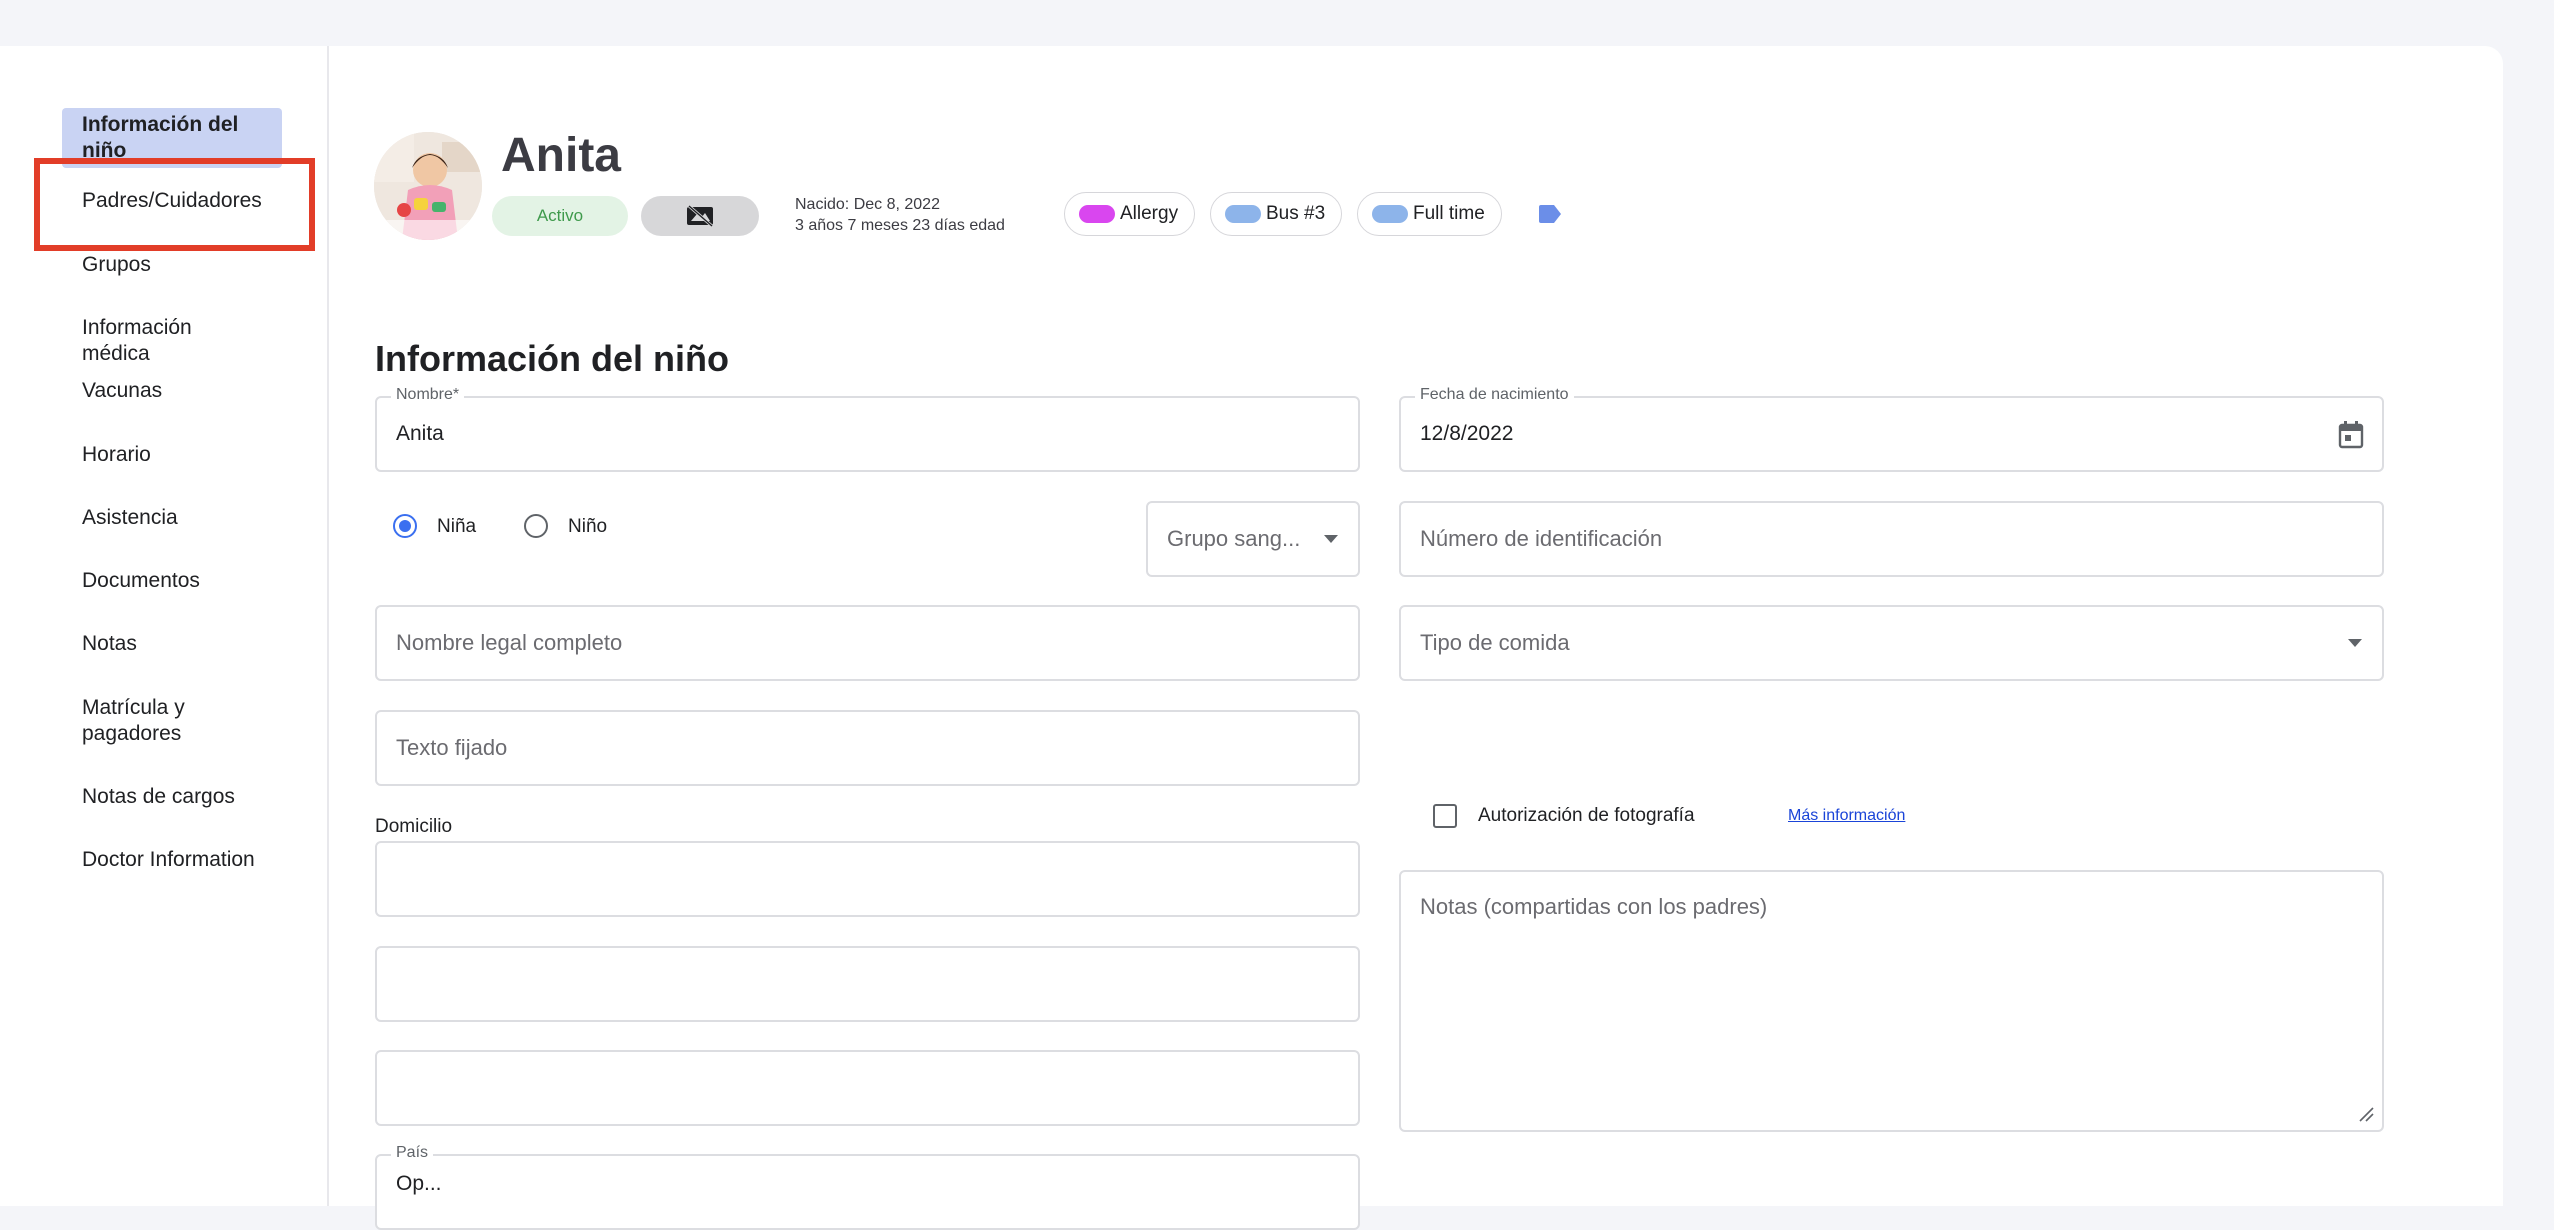  I want to click on photo-consent-checkbox, so click(1445, 816).